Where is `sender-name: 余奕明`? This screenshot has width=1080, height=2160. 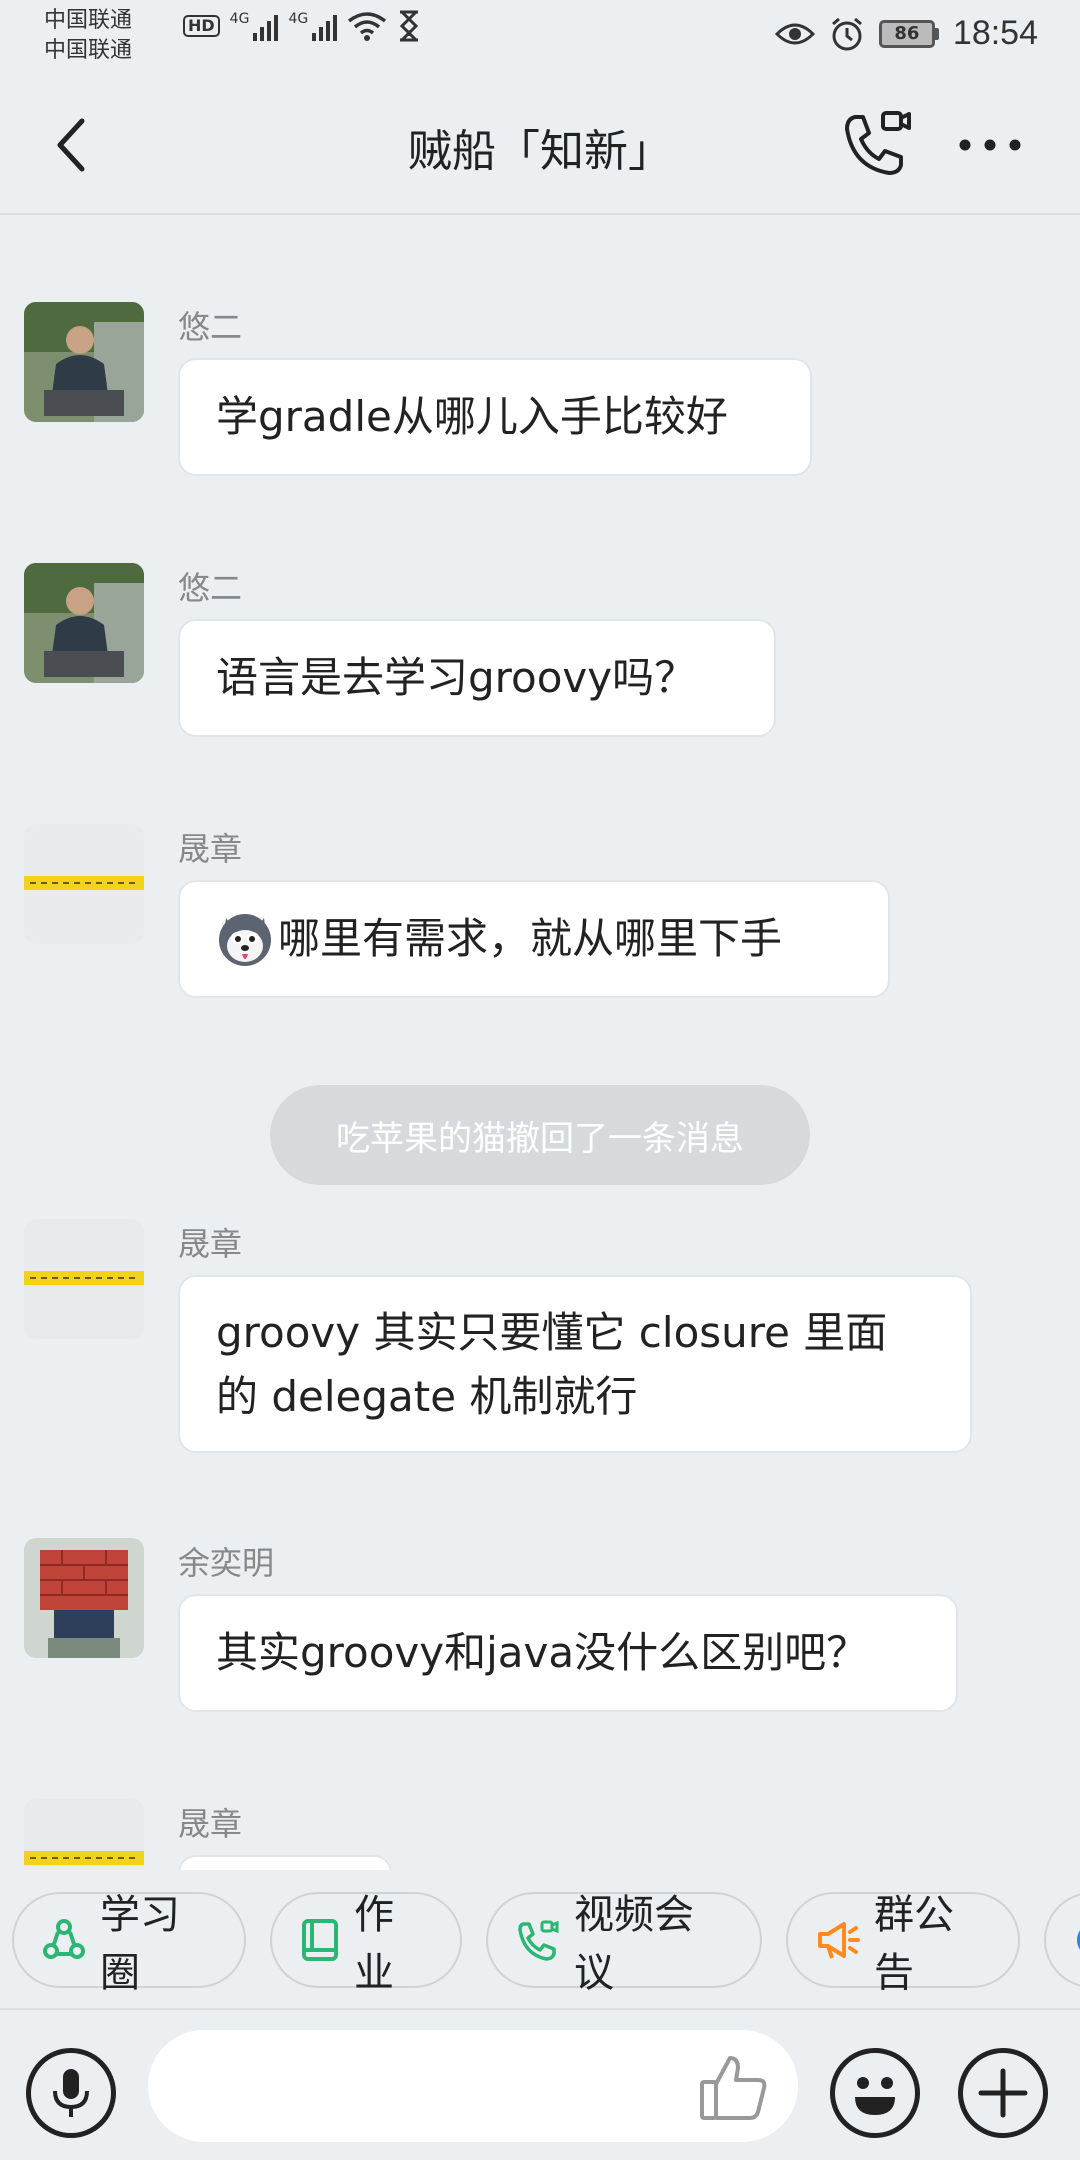 sender-name: 余奕明 is located at coordinates (226, 1563).